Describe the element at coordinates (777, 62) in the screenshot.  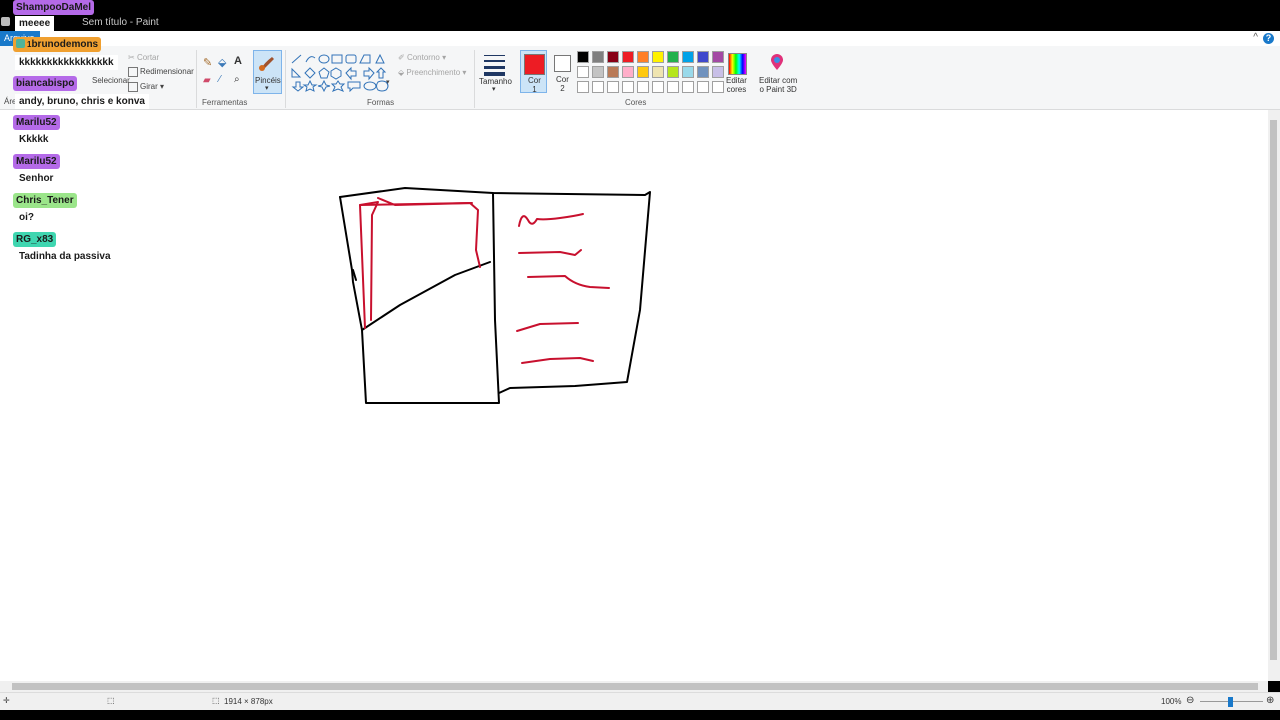
I see `paint3d-icon` at that location.